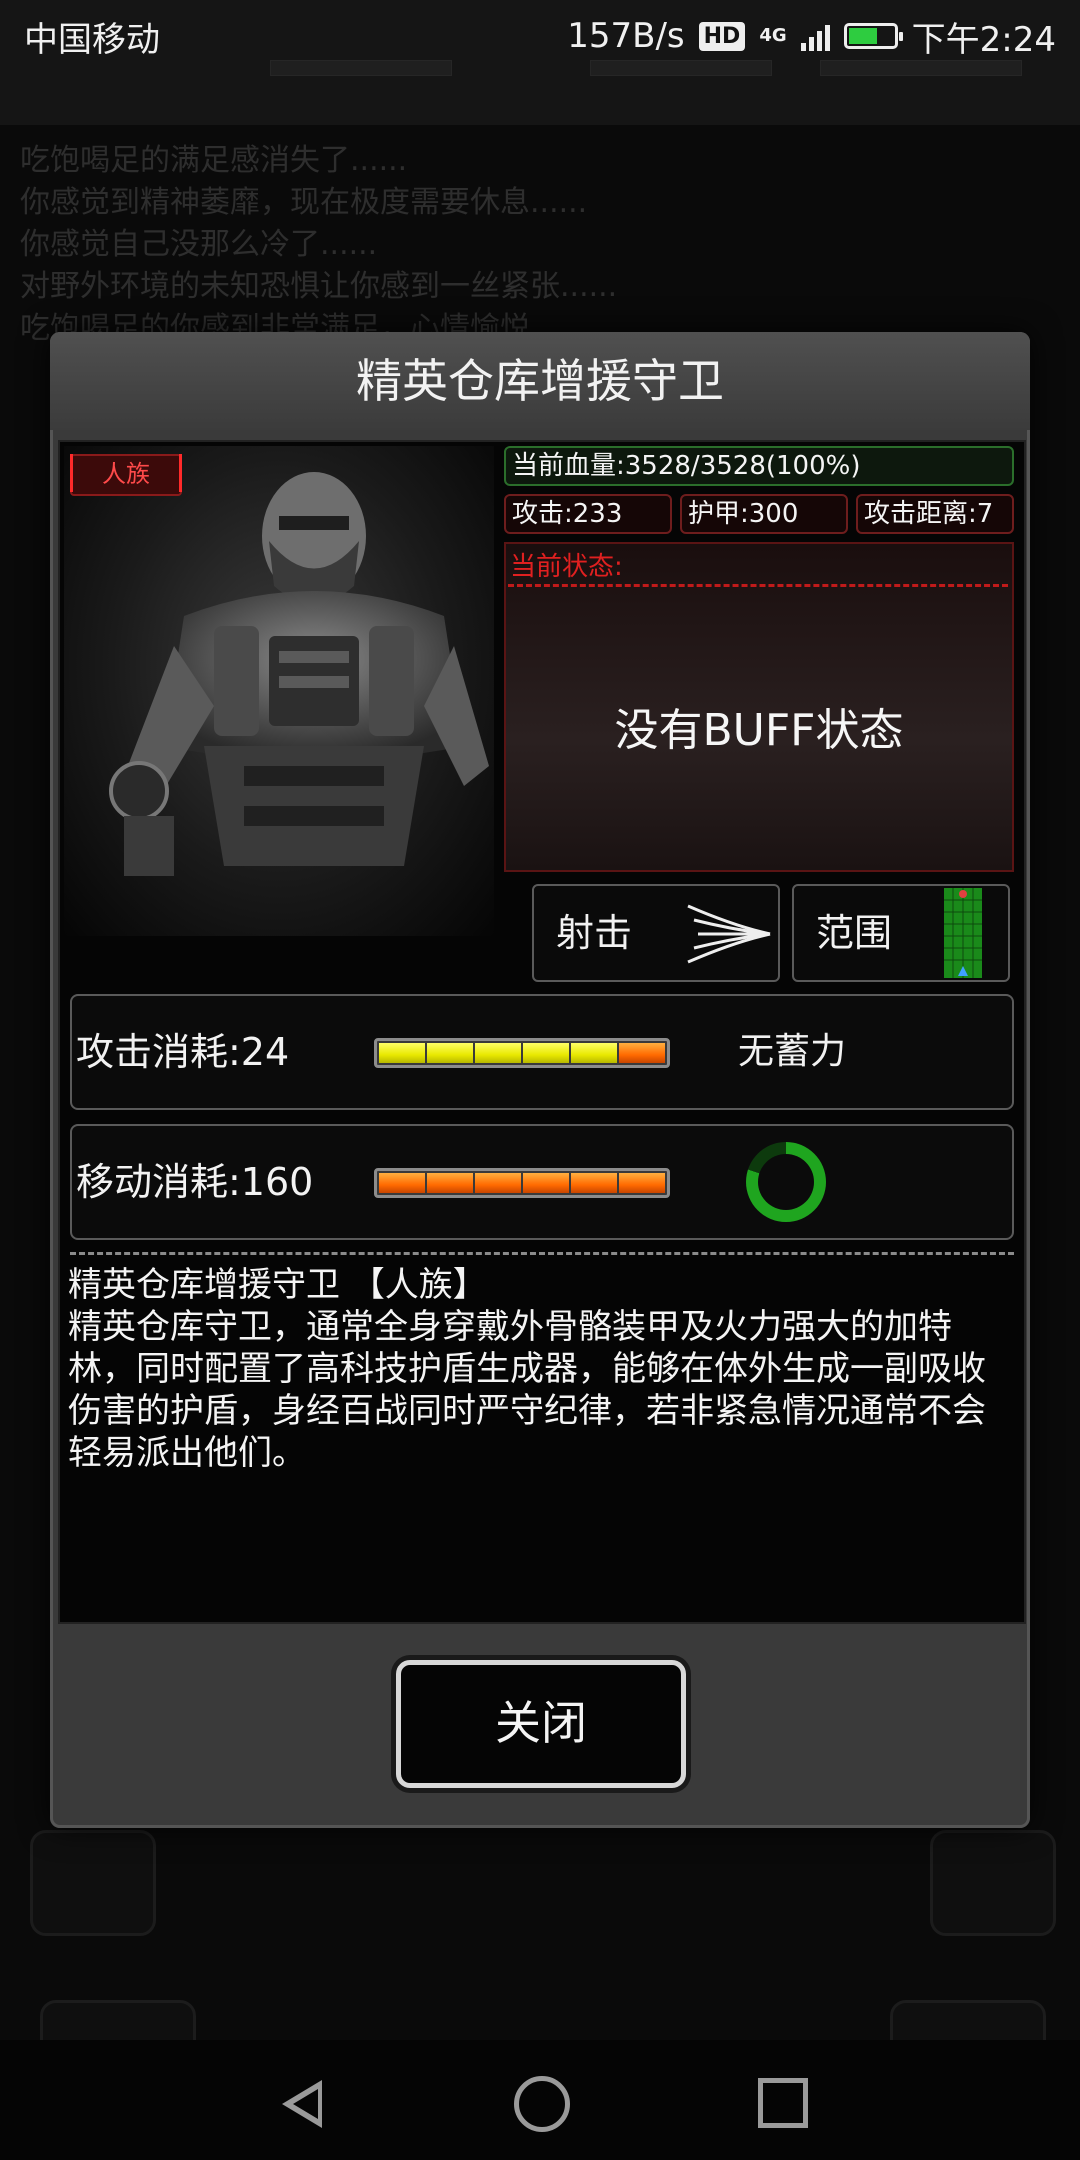  I want to click on status-divider, so click(758, 585).